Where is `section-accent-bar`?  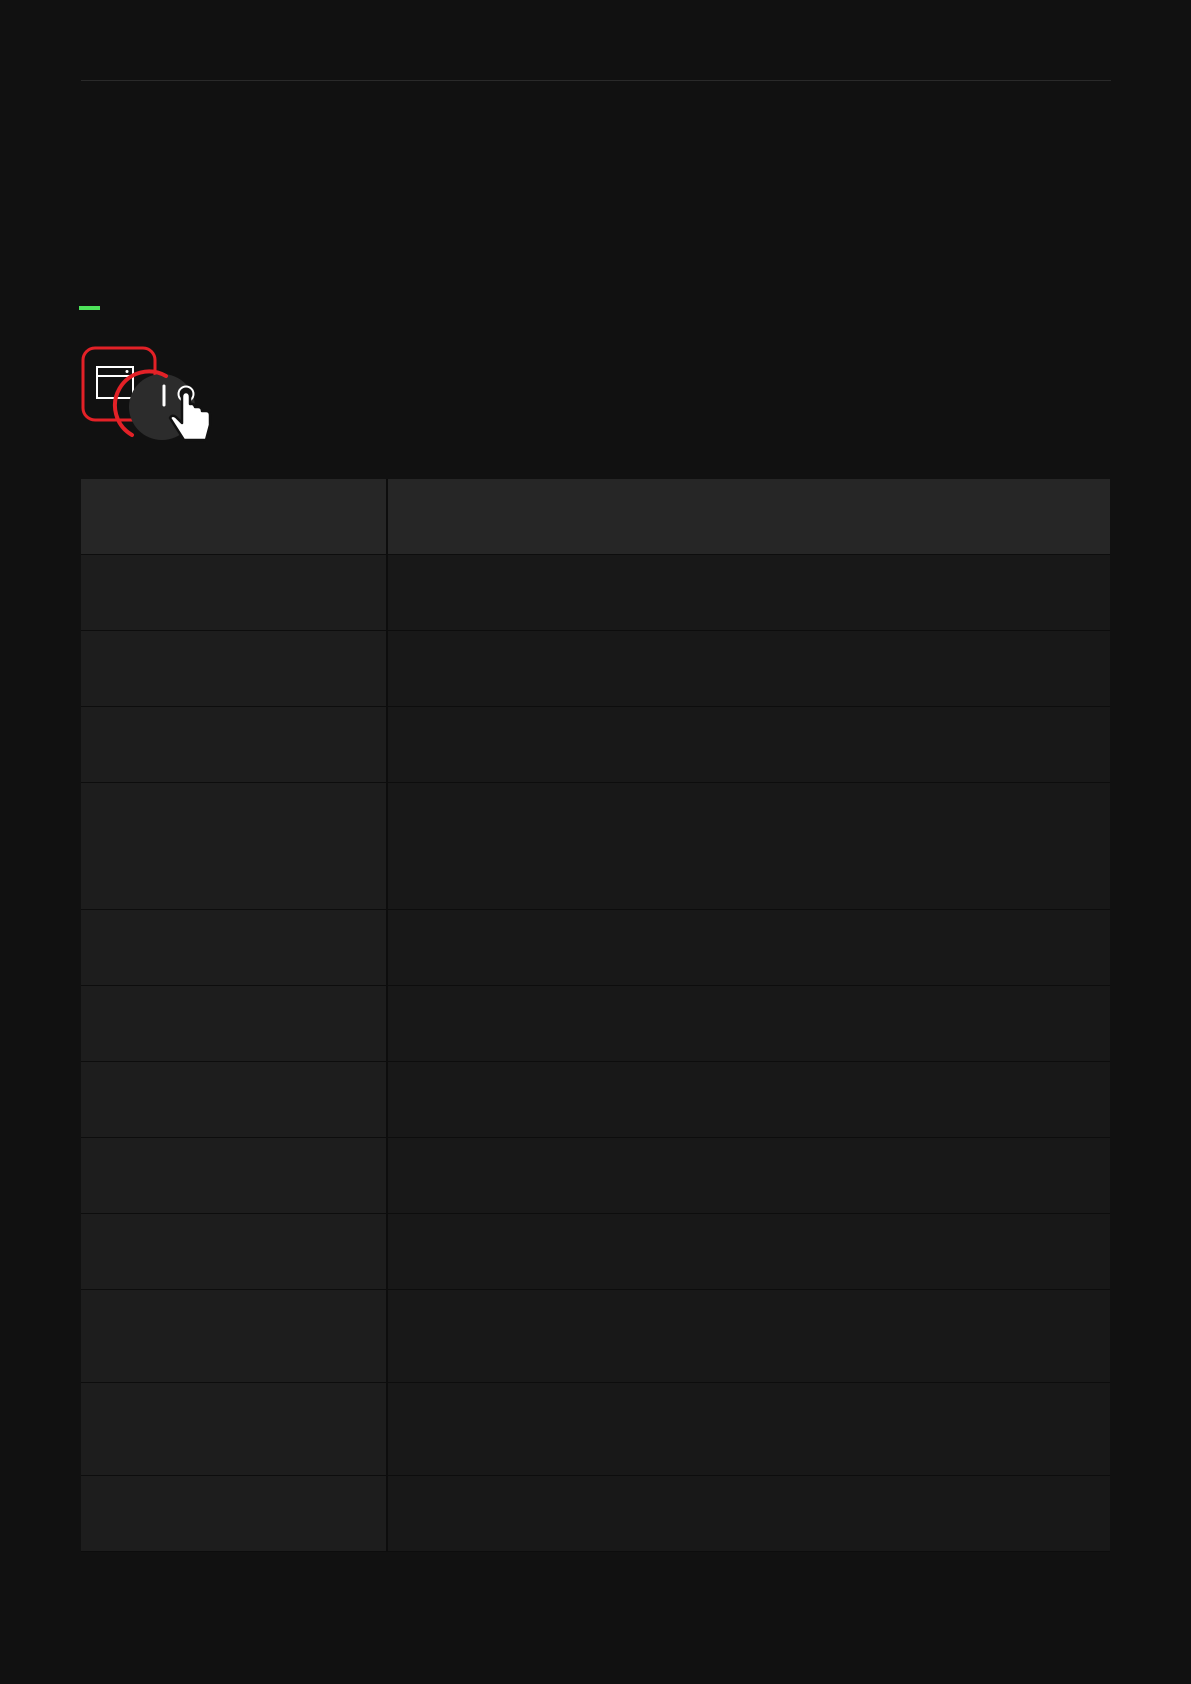
section-accent-bar is located at coordinates (89, 308).